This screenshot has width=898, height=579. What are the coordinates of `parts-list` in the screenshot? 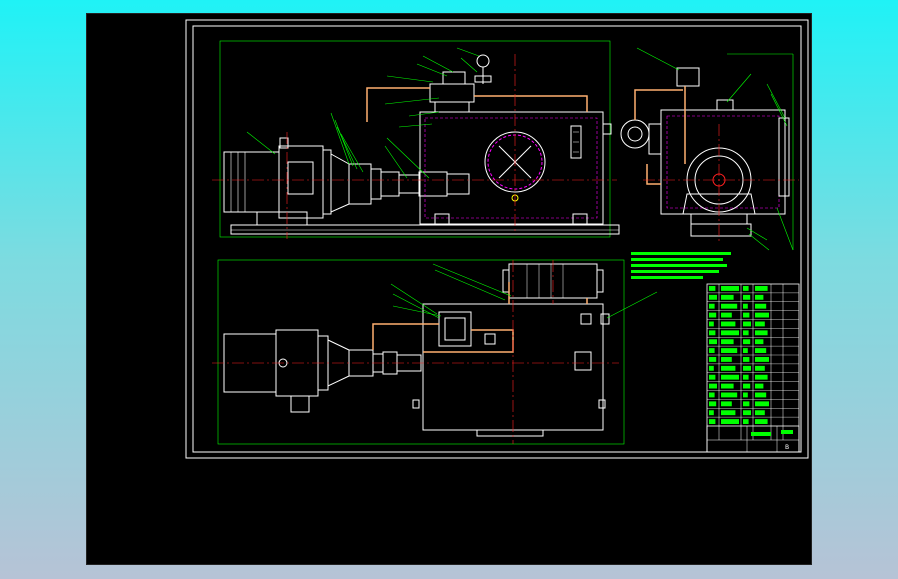 It's located at (753, 368).